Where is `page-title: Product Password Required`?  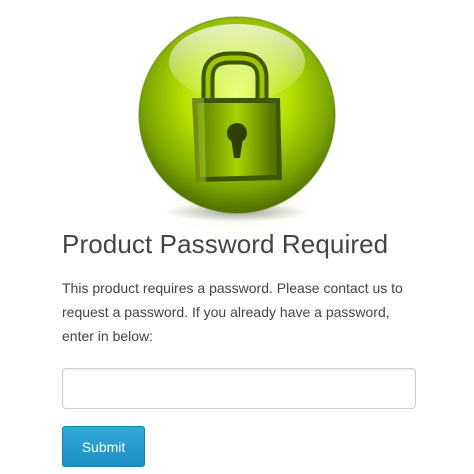
page-title: Product Password Required is located at coordinates (225, 244).